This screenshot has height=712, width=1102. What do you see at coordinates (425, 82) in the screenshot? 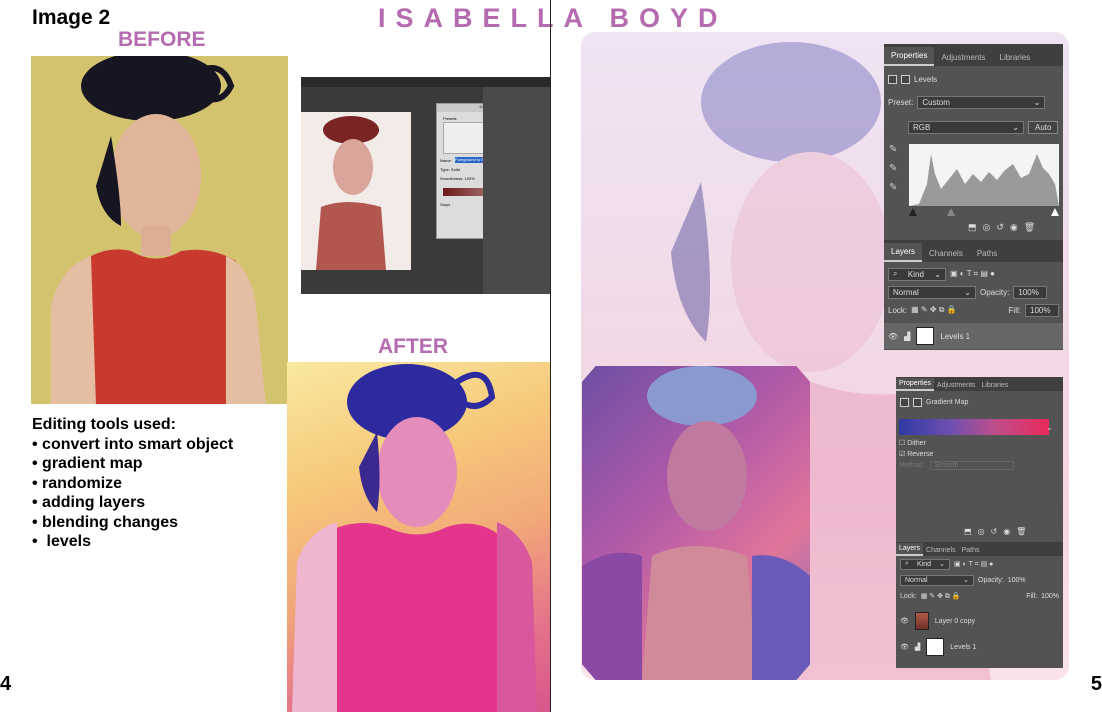
I see `screenshot-tabbar` at bounding box center [425, 82].